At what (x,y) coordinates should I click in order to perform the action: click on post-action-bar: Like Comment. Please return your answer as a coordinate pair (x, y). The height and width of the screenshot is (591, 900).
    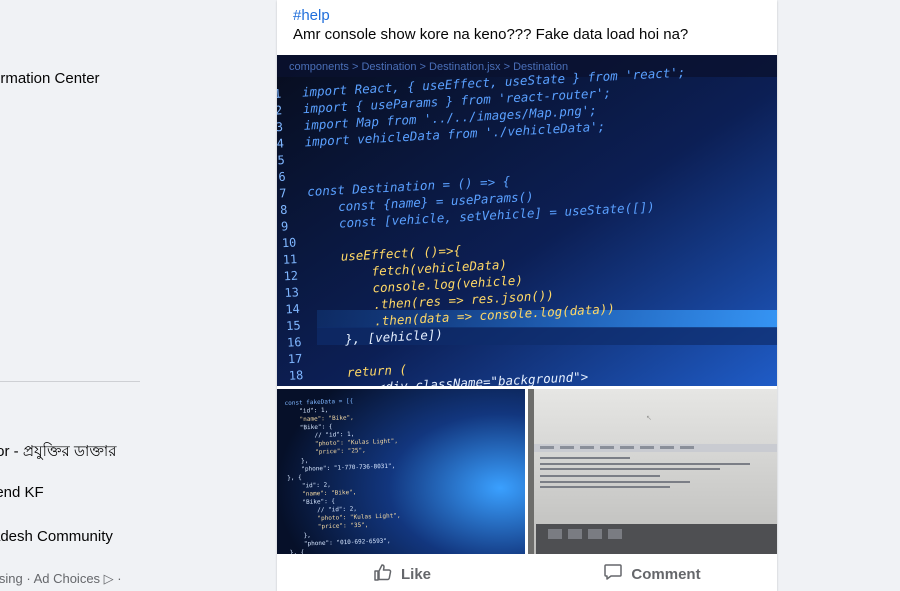
    Looking at the image, I should click on (527, 573).